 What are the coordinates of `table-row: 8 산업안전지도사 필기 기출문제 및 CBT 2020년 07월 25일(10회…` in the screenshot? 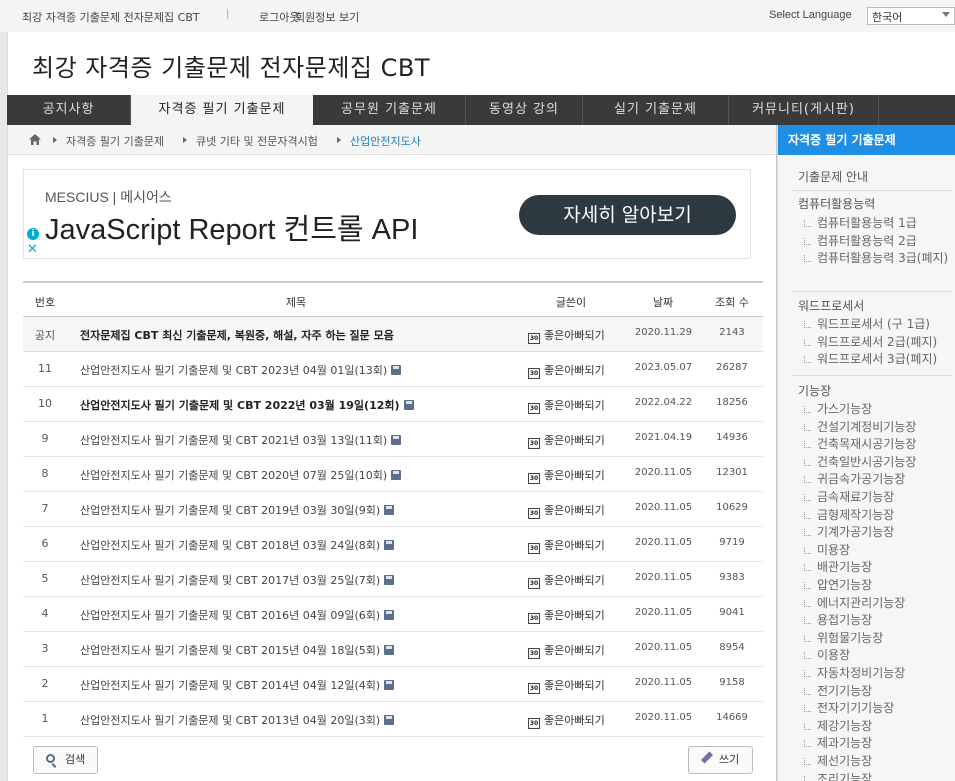 It's located at (393, 474).